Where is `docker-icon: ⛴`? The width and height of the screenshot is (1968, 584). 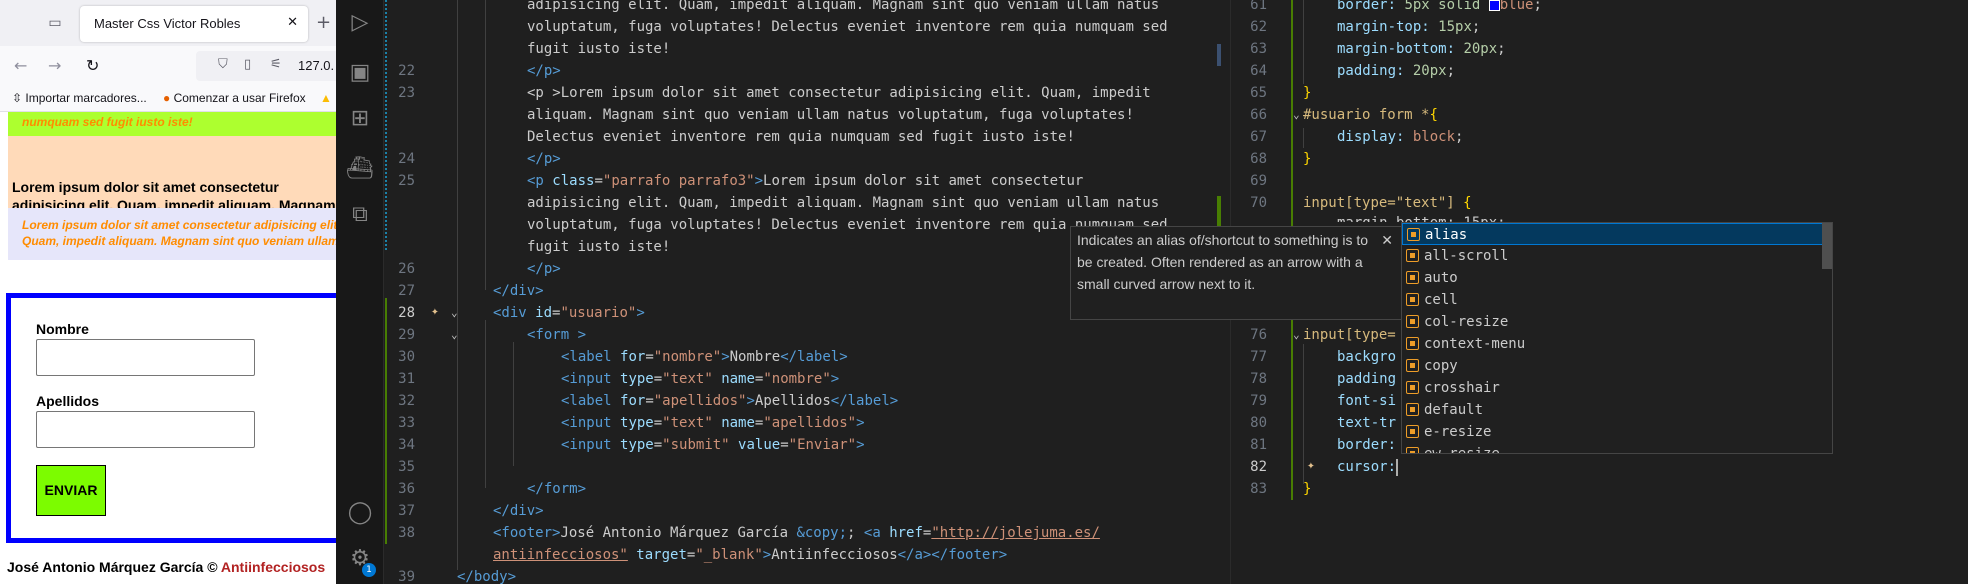 docker-icon: ⛴ is located at coordinates (360, 168).